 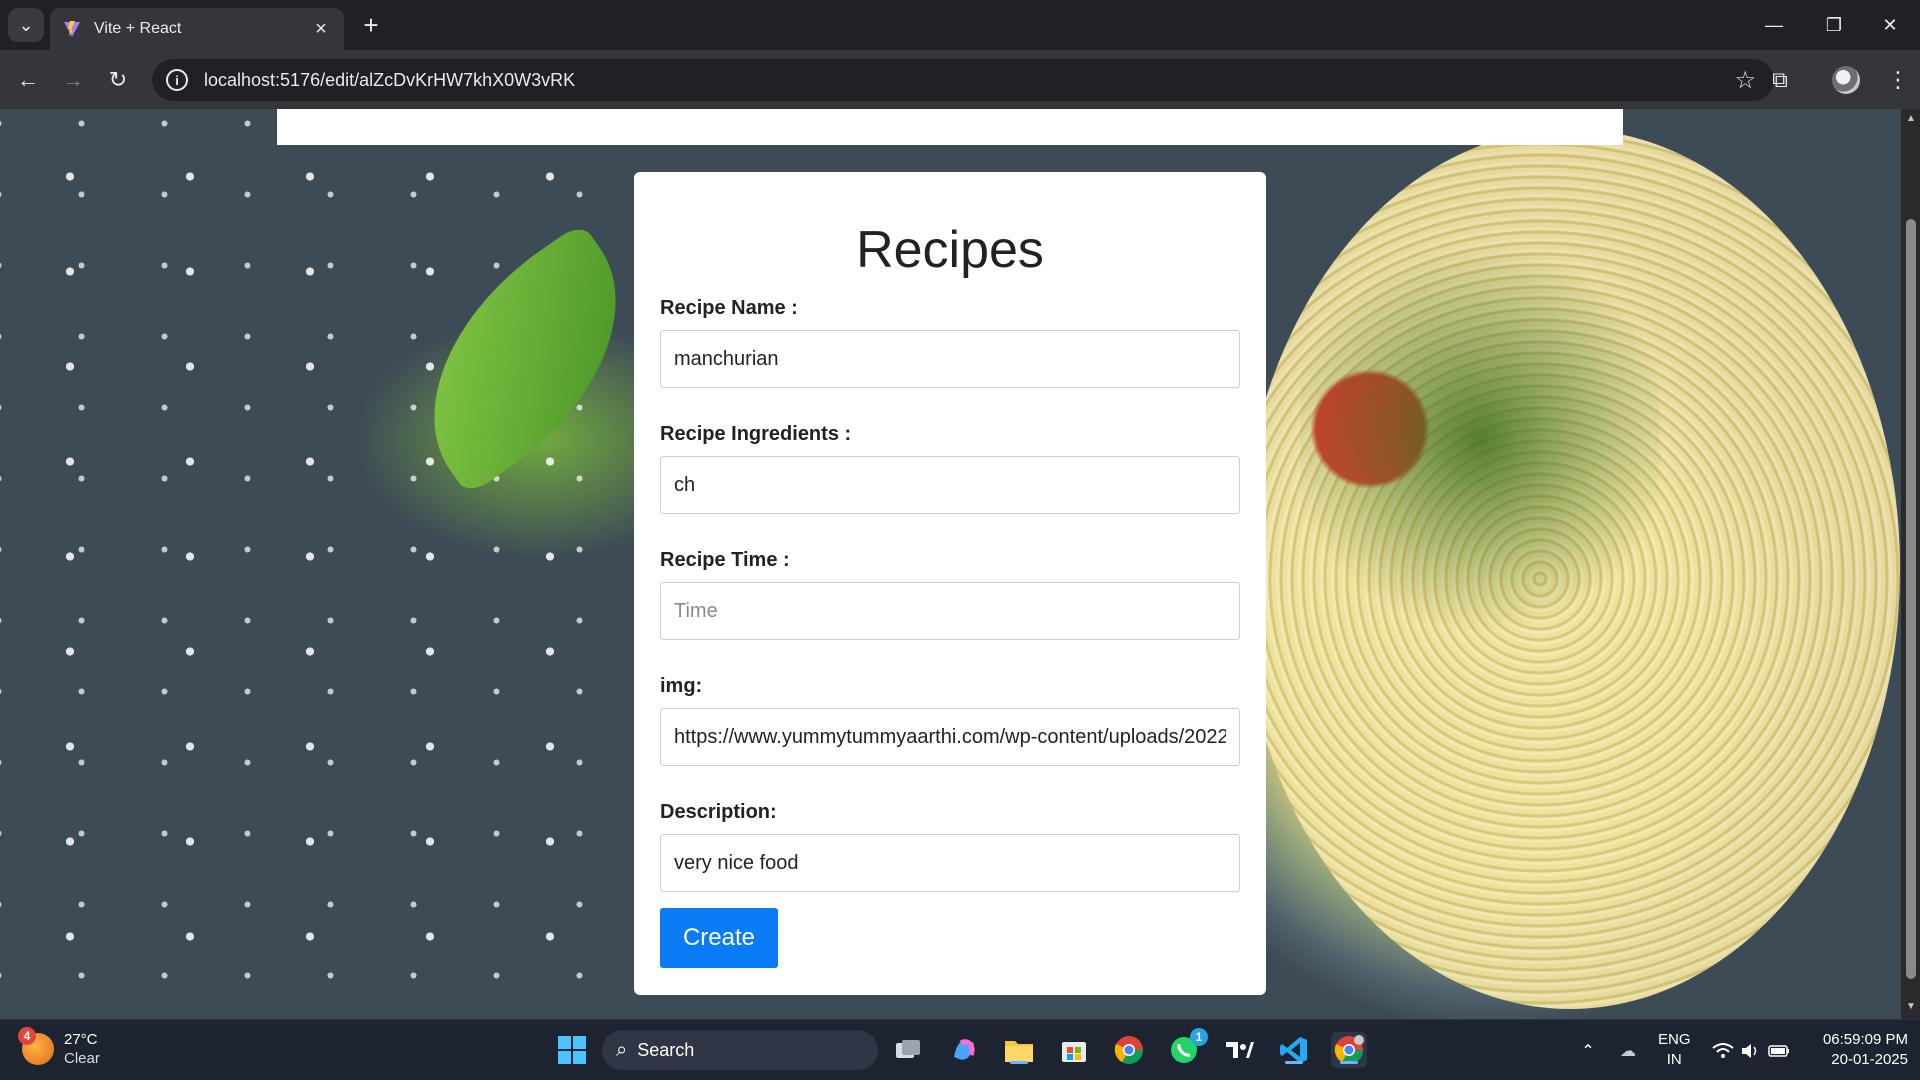 I want to click on img-url-label: img:, so click(x=681, y=686).